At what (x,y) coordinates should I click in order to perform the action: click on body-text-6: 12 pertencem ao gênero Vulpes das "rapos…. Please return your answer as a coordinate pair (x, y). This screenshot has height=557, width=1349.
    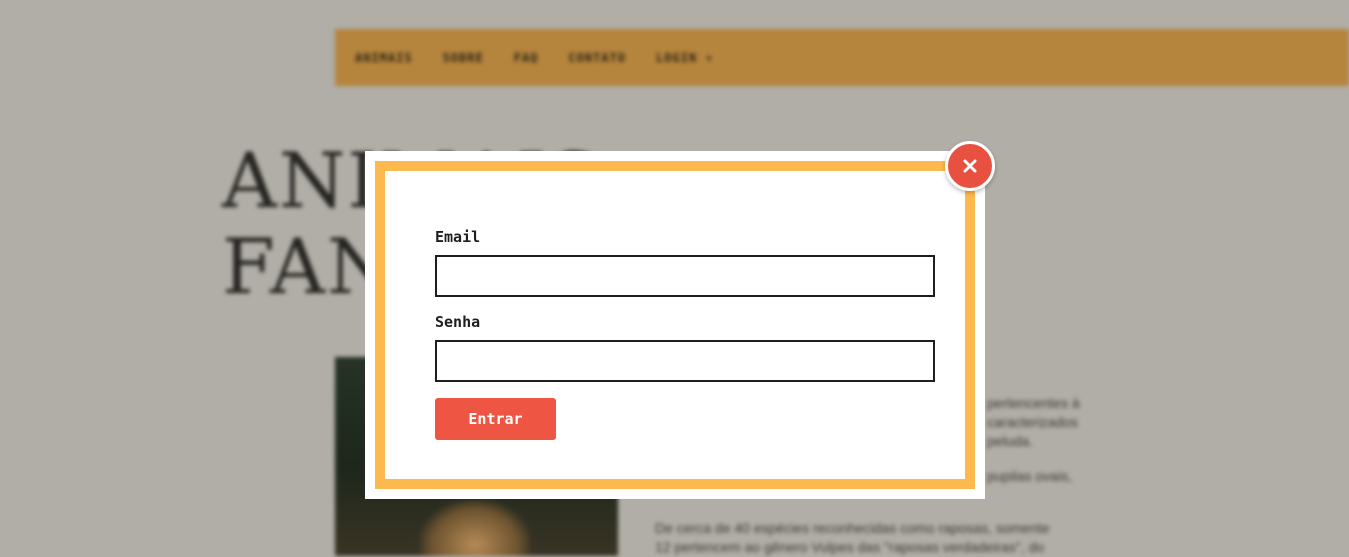
    Looking at the image, I should click on (850, 547).